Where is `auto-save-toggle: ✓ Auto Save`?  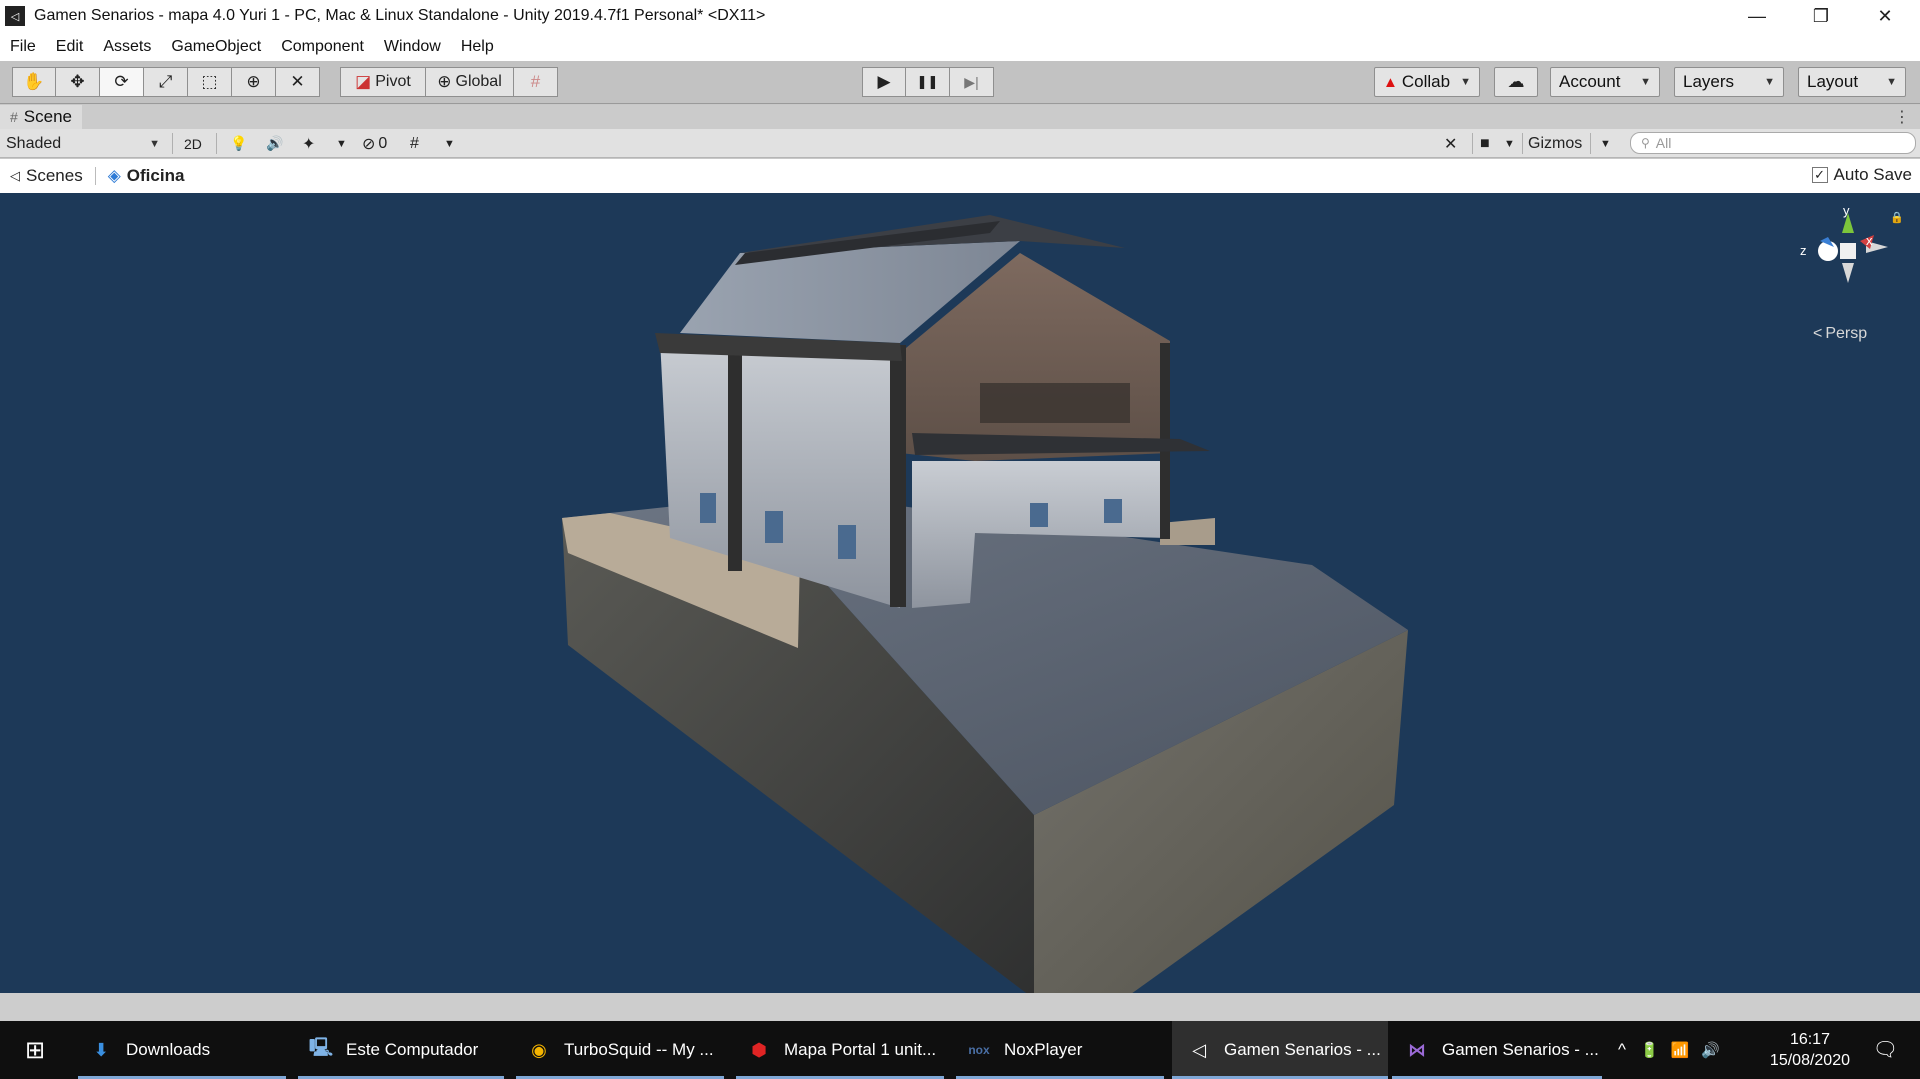 auto-save-toggle: ✓ Auto Save is located at coordinates (1861, 175).